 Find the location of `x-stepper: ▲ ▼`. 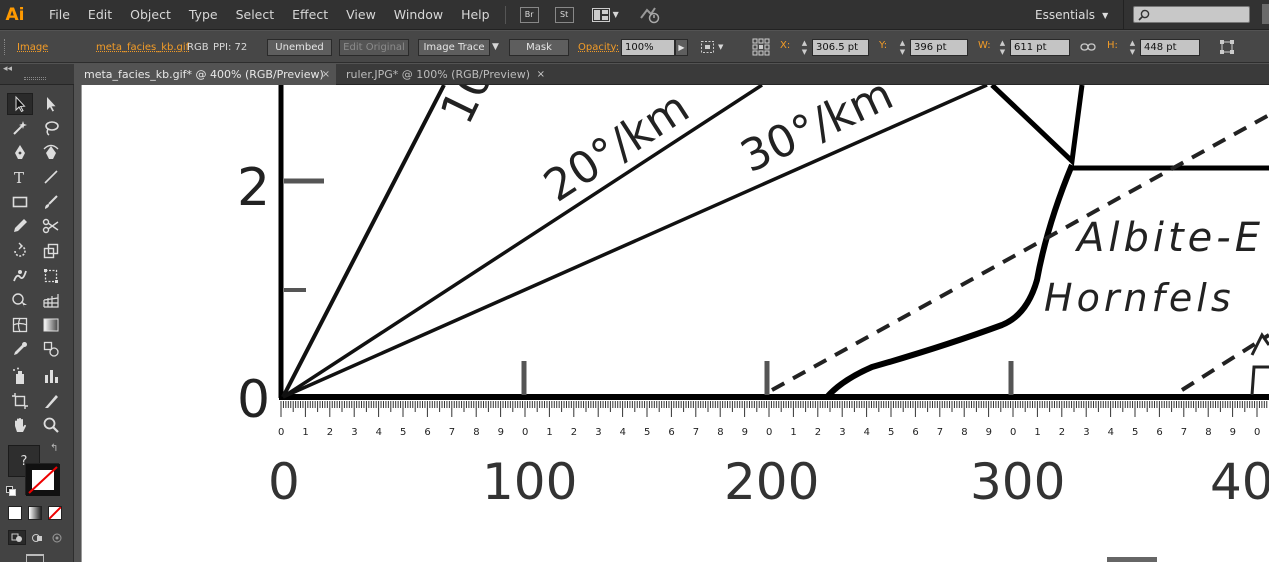

x-stepper: ▲ ▼ is located at coordinates (804, 47).